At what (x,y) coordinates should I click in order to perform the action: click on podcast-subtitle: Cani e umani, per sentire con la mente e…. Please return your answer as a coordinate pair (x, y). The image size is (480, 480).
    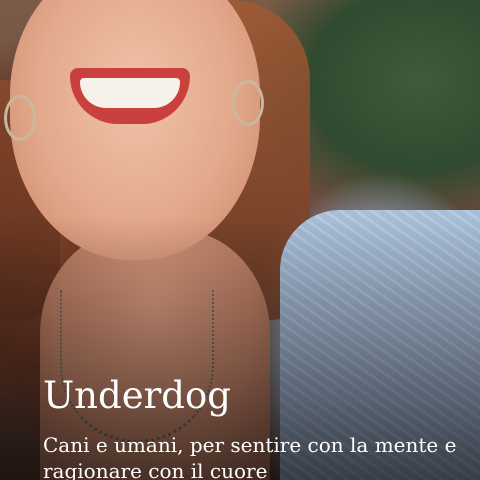
    Looking at the image, I should click on (250, 456).